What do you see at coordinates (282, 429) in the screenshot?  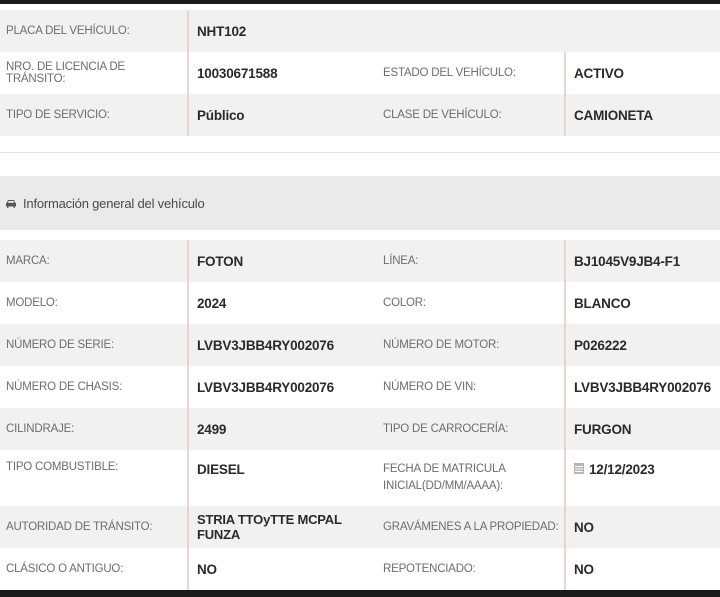 I see `value-cilindraje: 2499` at bounding box center [282, 429].